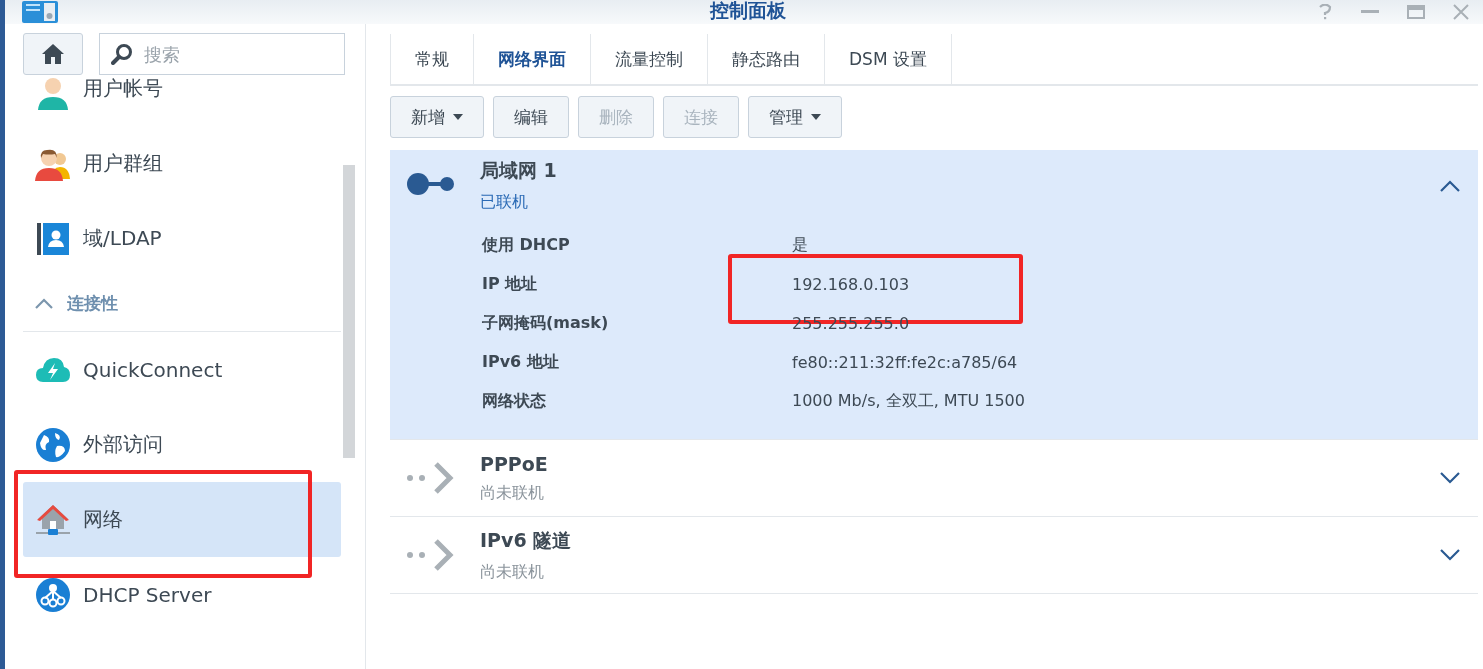  Describe the element at coordinates (40, 12) in the screenshot. I see `control-panel-icon` at that location.